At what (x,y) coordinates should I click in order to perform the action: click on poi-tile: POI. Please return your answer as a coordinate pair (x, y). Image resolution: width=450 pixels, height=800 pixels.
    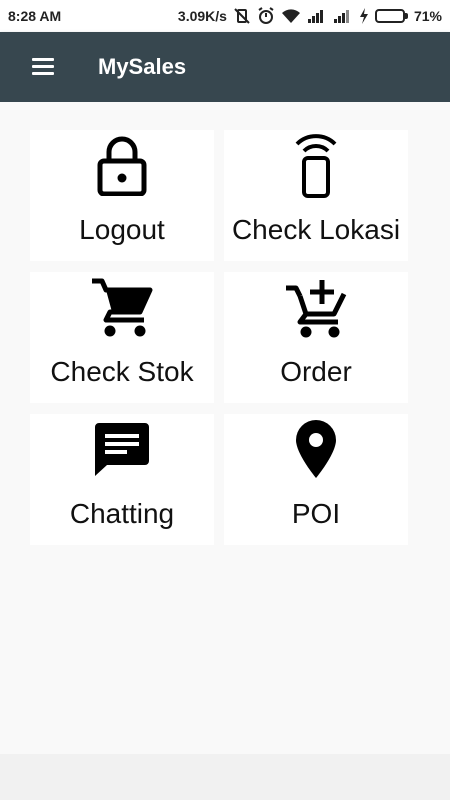
    Looking at the image, I should click on (316, 479).